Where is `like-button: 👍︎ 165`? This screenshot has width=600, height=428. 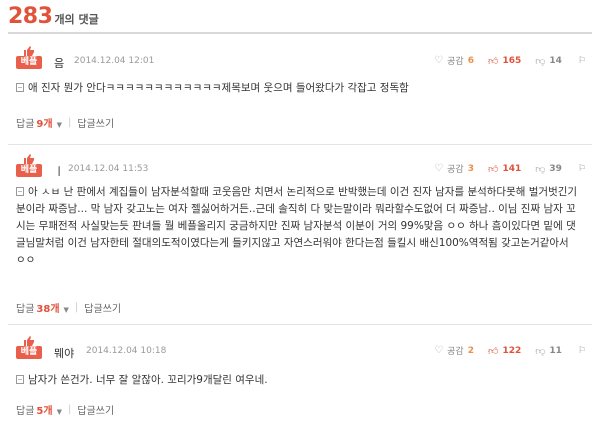
like-button: 👍︎ 165 is located at coordinates (504, 61).